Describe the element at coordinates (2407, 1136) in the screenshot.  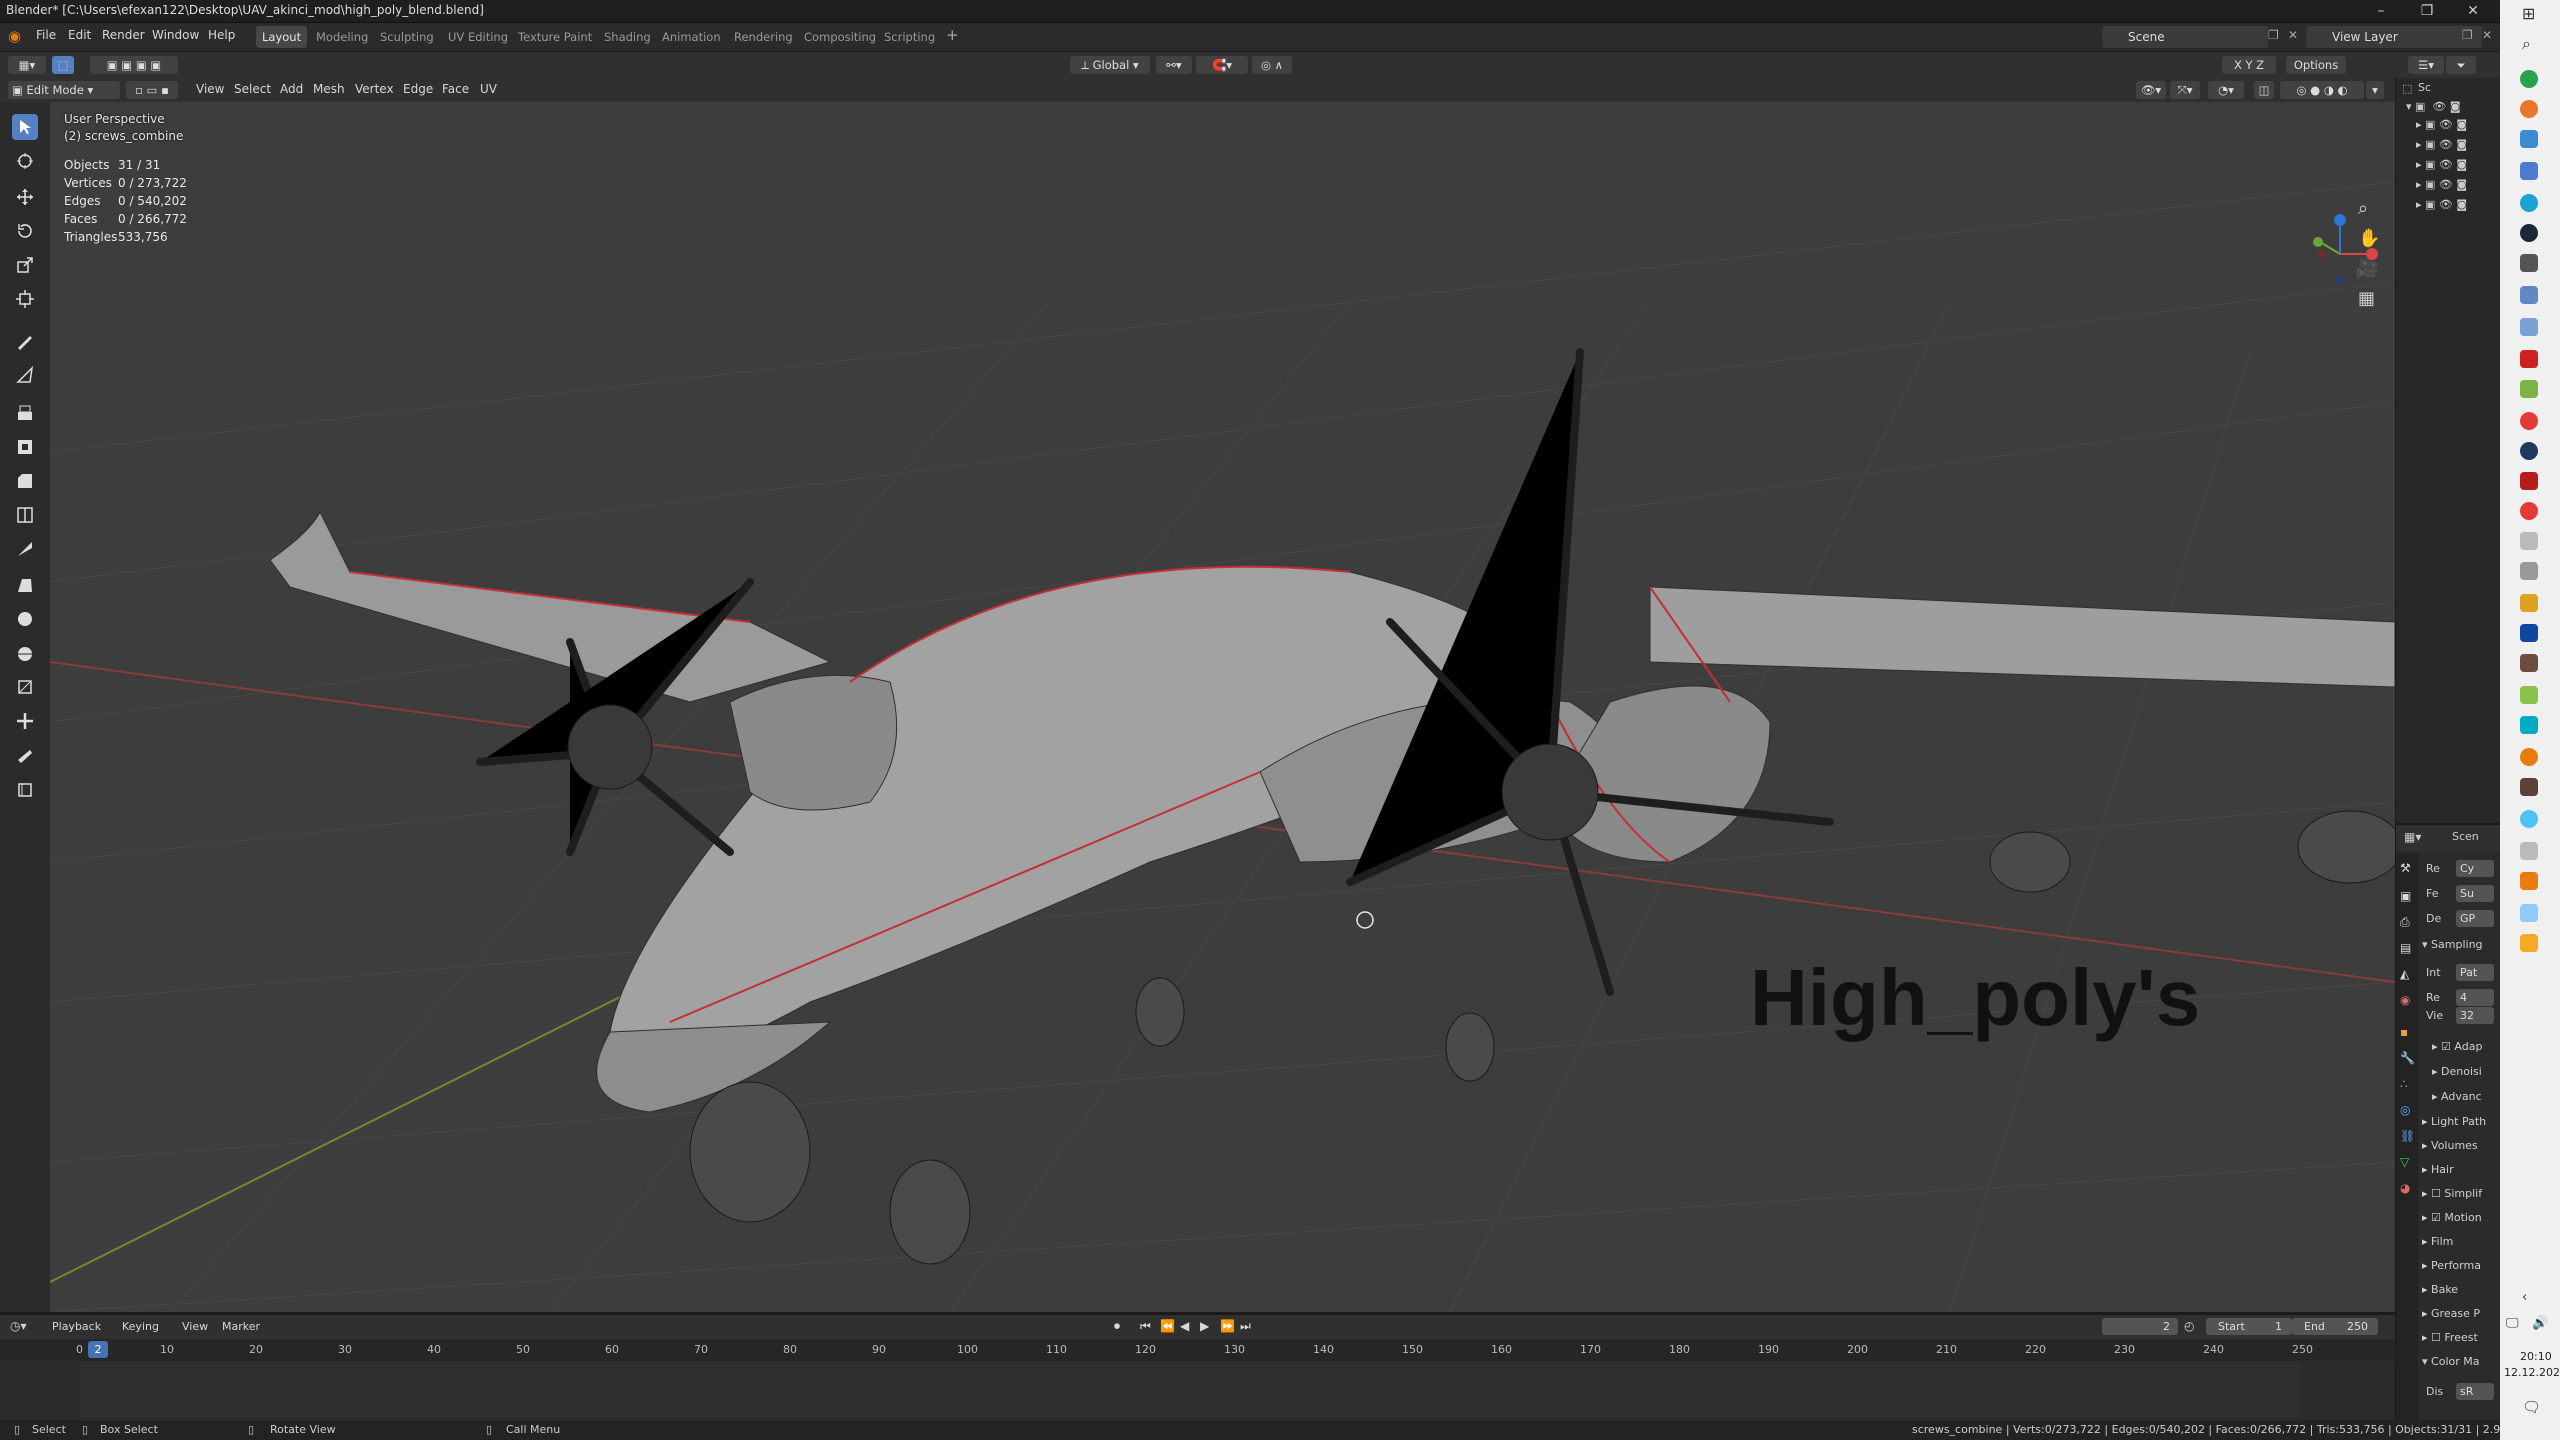
I see `constraints-tab-icon: ⛓` at that location.